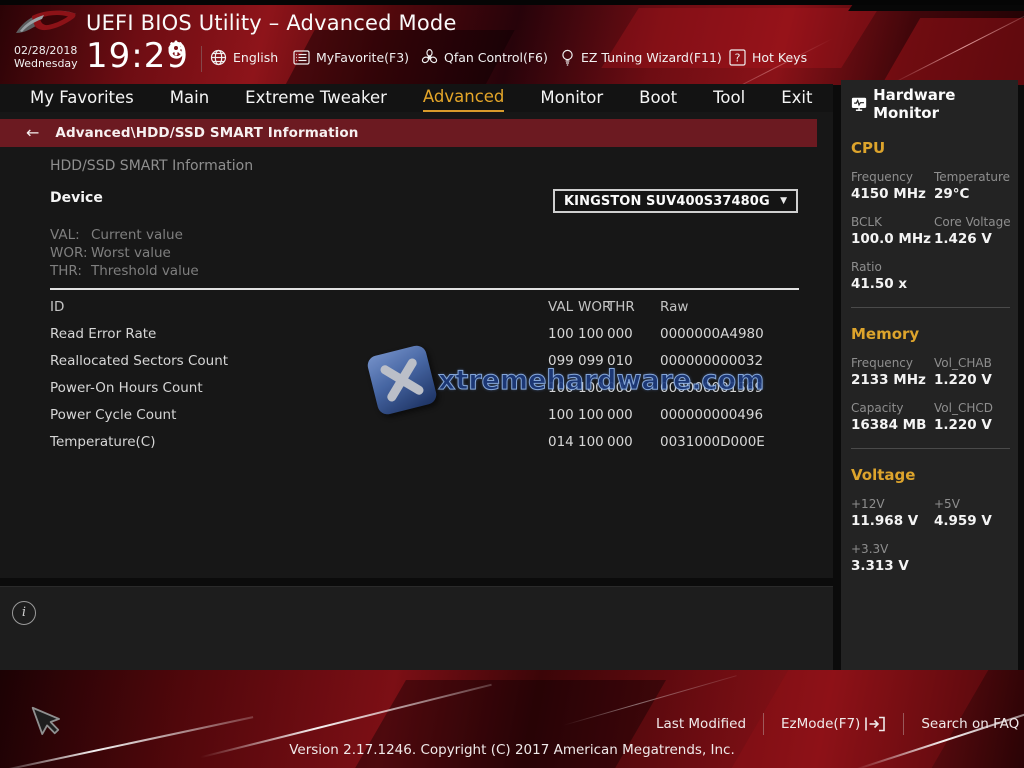 This screenshot has width=1024, height=768. What do you see at coordinates (879, 284) in the screenshot?
I see `stat-value: 41.50 x` at bounding box center [879, 284].